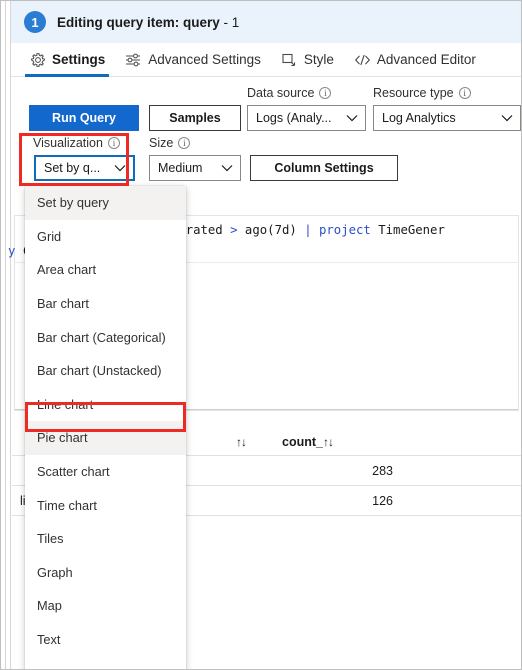 The width and height of the screenshot is (522, 670). I want to click on resource-type-info-icon: i, so click(464, 93).